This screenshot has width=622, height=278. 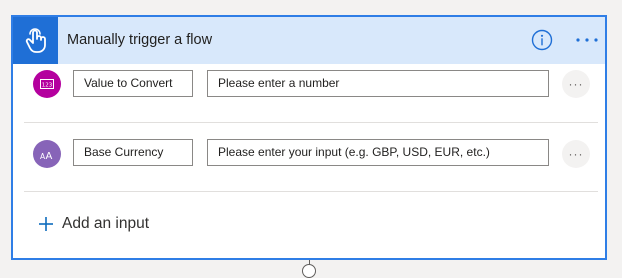 What do you see at coordinates (587, 40) in the screenshot?
I see `more-horizontal-icon` at bounding box center [587, 40].